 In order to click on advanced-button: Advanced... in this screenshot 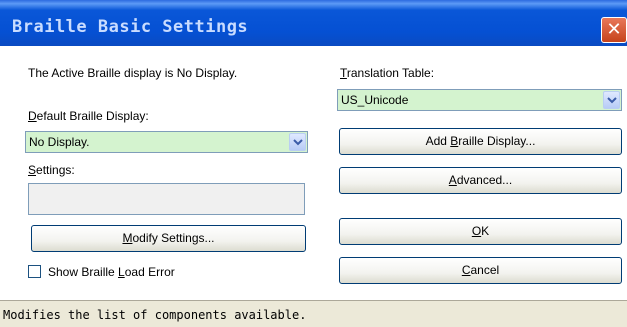, I will do `click(480, 180)`.